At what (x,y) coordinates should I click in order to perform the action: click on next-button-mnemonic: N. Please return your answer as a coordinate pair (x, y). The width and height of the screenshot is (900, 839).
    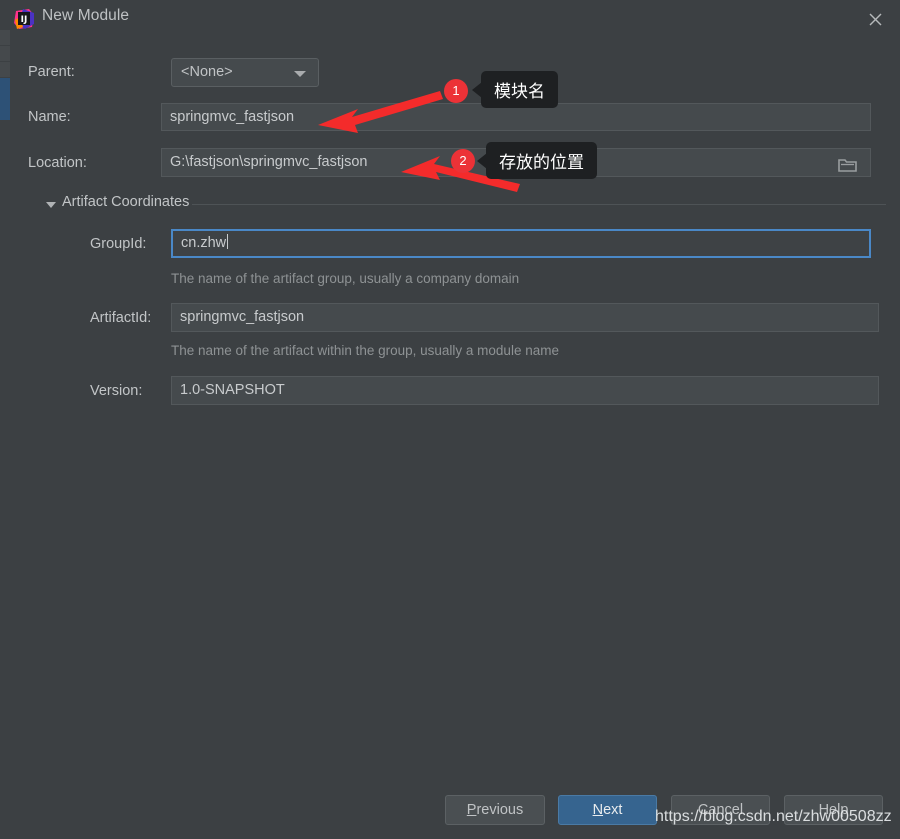
    Looking at the image, I should click on (598, 810).